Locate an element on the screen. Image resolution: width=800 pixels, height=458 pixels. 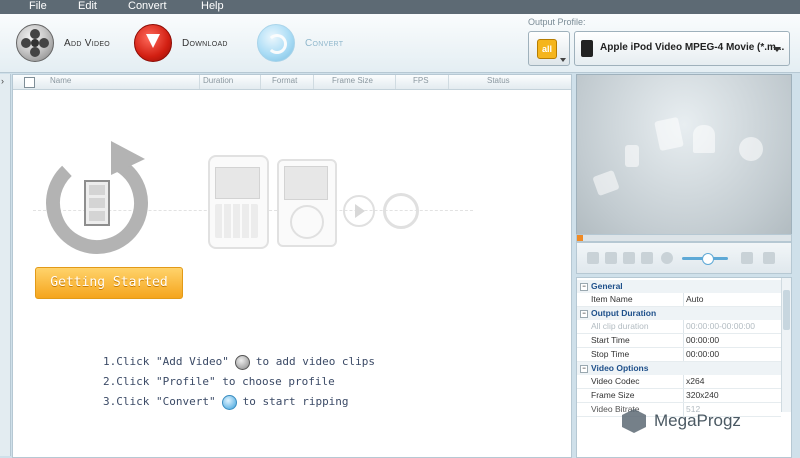
prop-all-clip-duration: All clip duration 00:00:00-00:00:00 is located at coordinates (679, 327).